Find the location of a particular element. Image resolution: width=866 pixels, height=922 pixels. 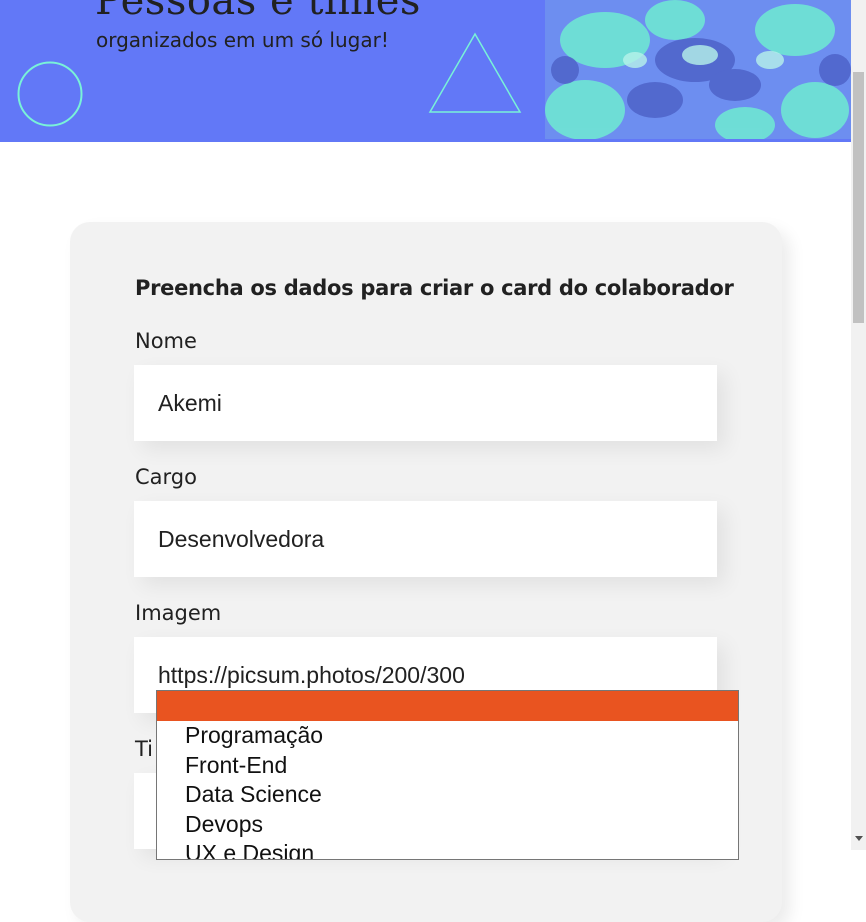

role-input is located at coordinates (425, 539).